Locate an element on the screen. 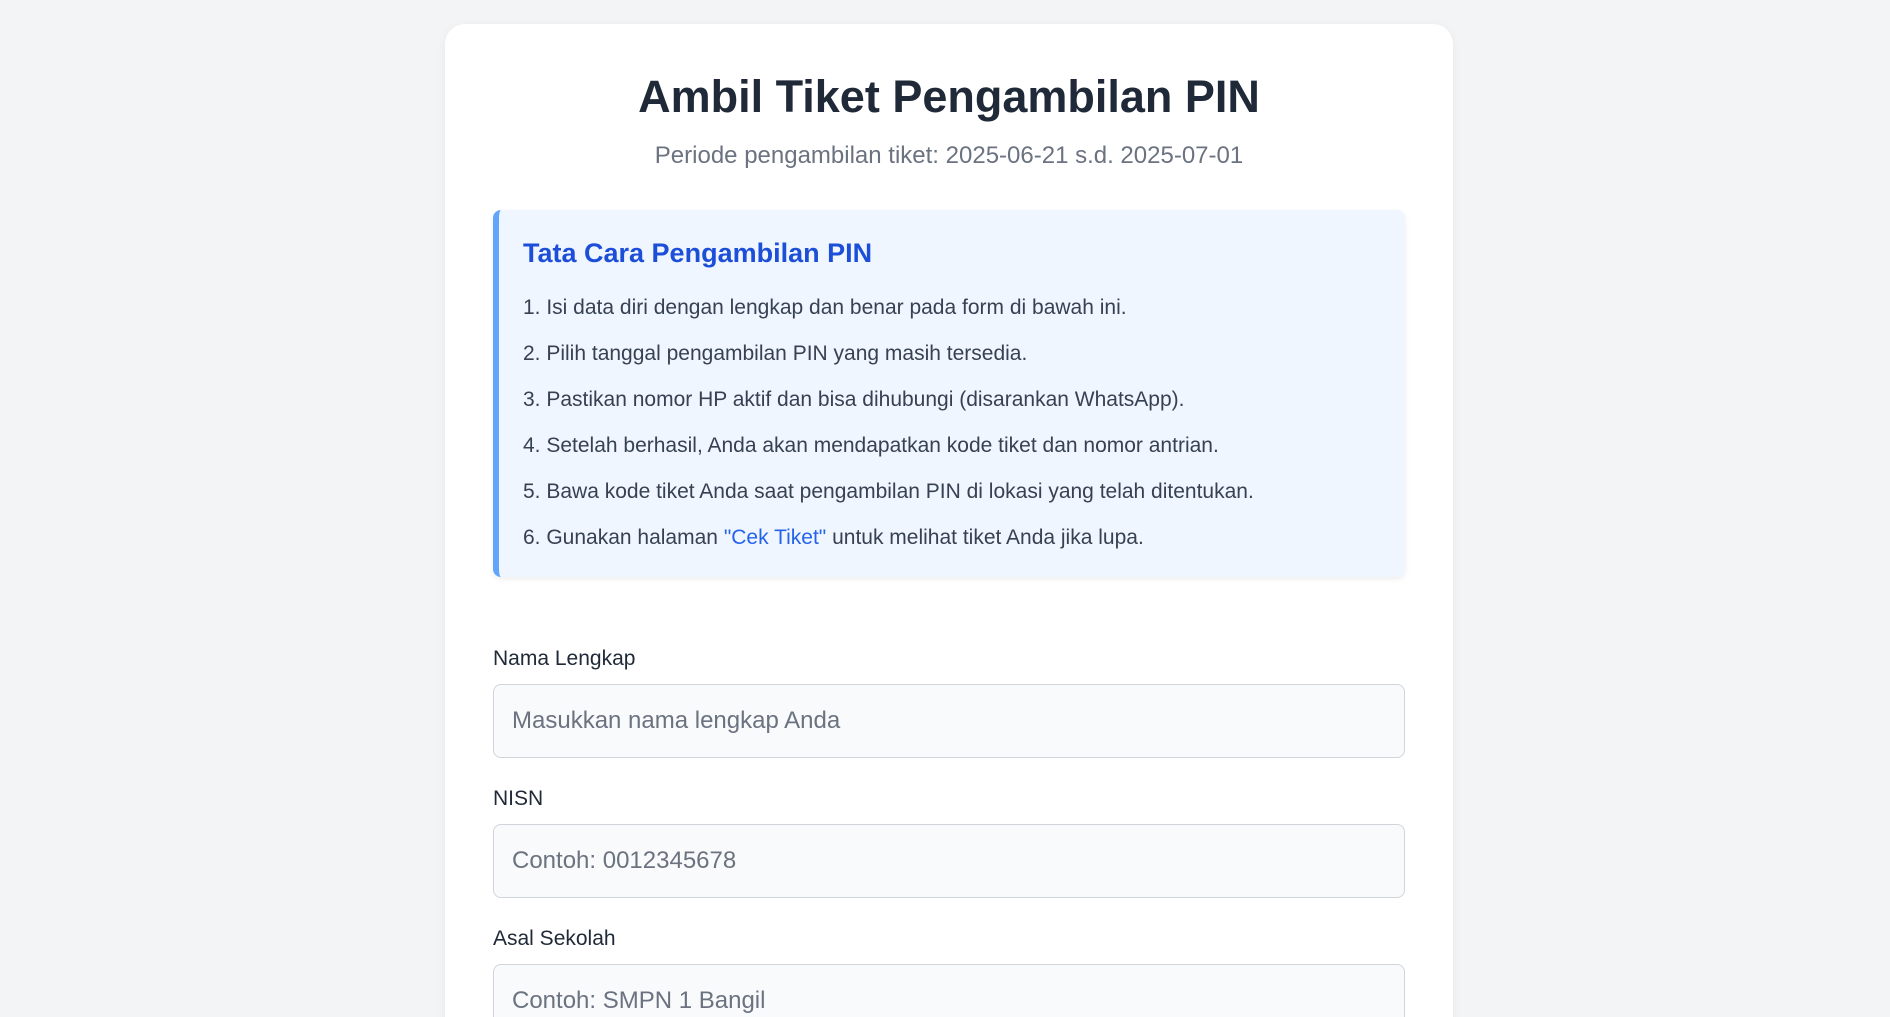 The width and height of the screenshot is (1890, 1017). nisn-field: NISN is located at coordinates (949, 842).